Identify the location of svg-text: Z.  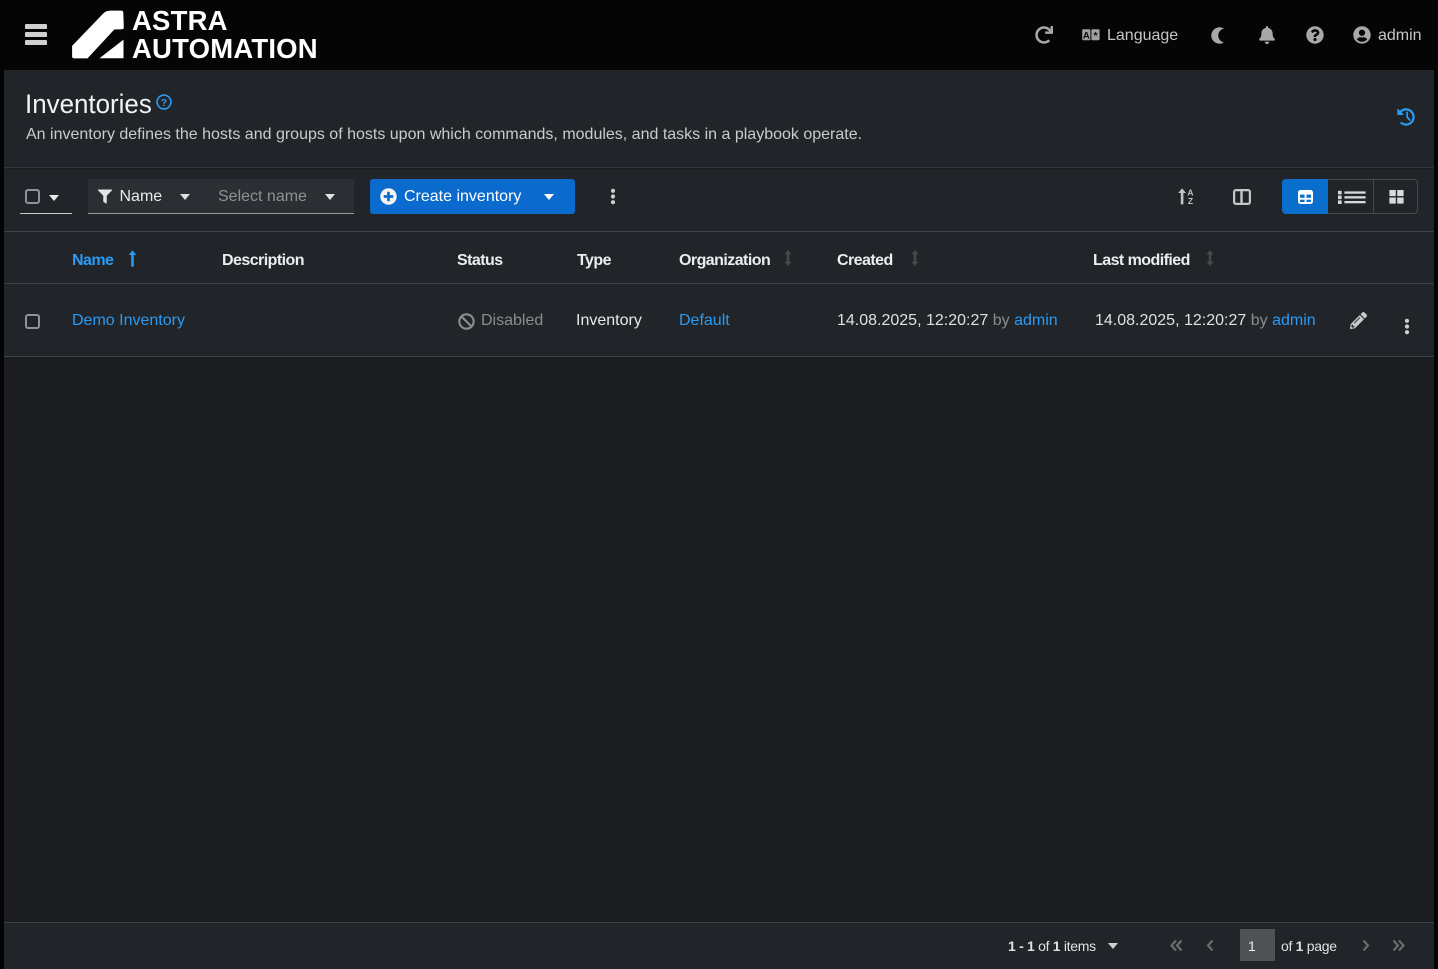
(1190, 200).